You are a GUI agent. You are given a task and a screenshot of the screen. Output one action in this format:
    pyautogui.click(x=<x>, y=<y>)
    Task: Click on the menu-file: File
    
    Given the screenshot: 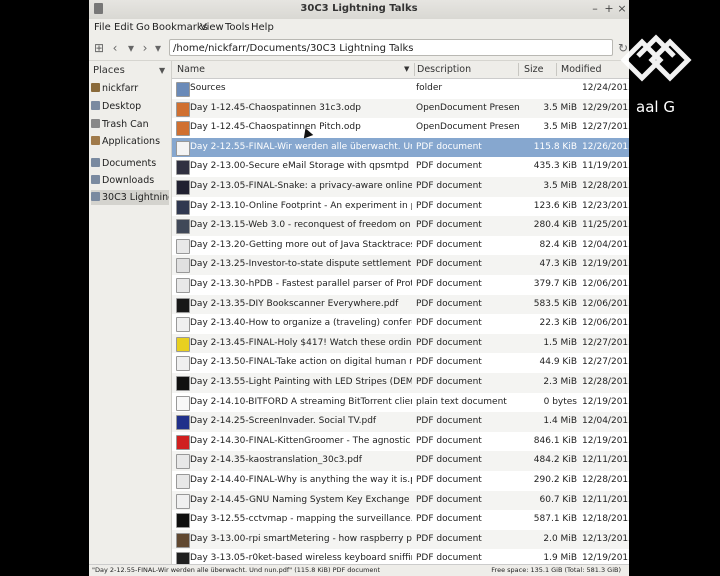 What is the action you would take?
    pyautogui.click(x=102, y=27)
    